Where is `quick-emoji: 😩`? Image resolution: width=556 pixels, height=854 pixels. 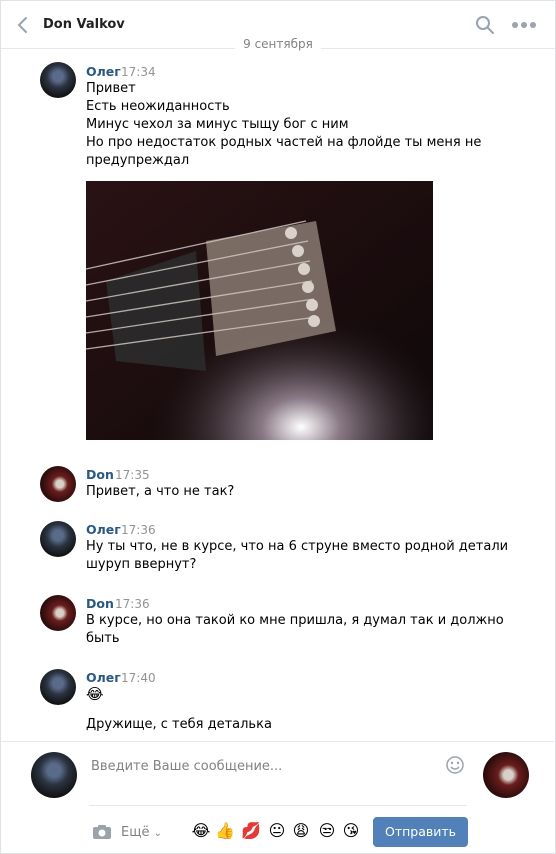 quick-emoji: 😩 is located at coordinates (301, 831).